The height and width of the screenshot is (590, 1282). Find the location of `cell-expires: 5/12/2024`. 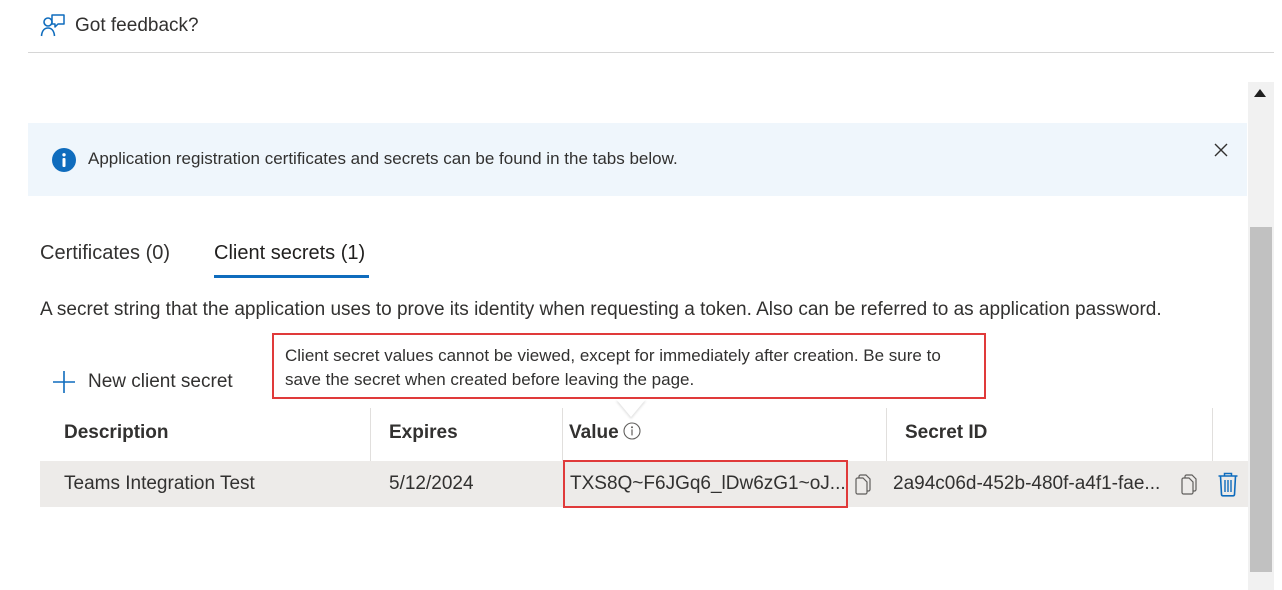

cell-expires: 5/12/2024 is located at coordinates (431, 483).